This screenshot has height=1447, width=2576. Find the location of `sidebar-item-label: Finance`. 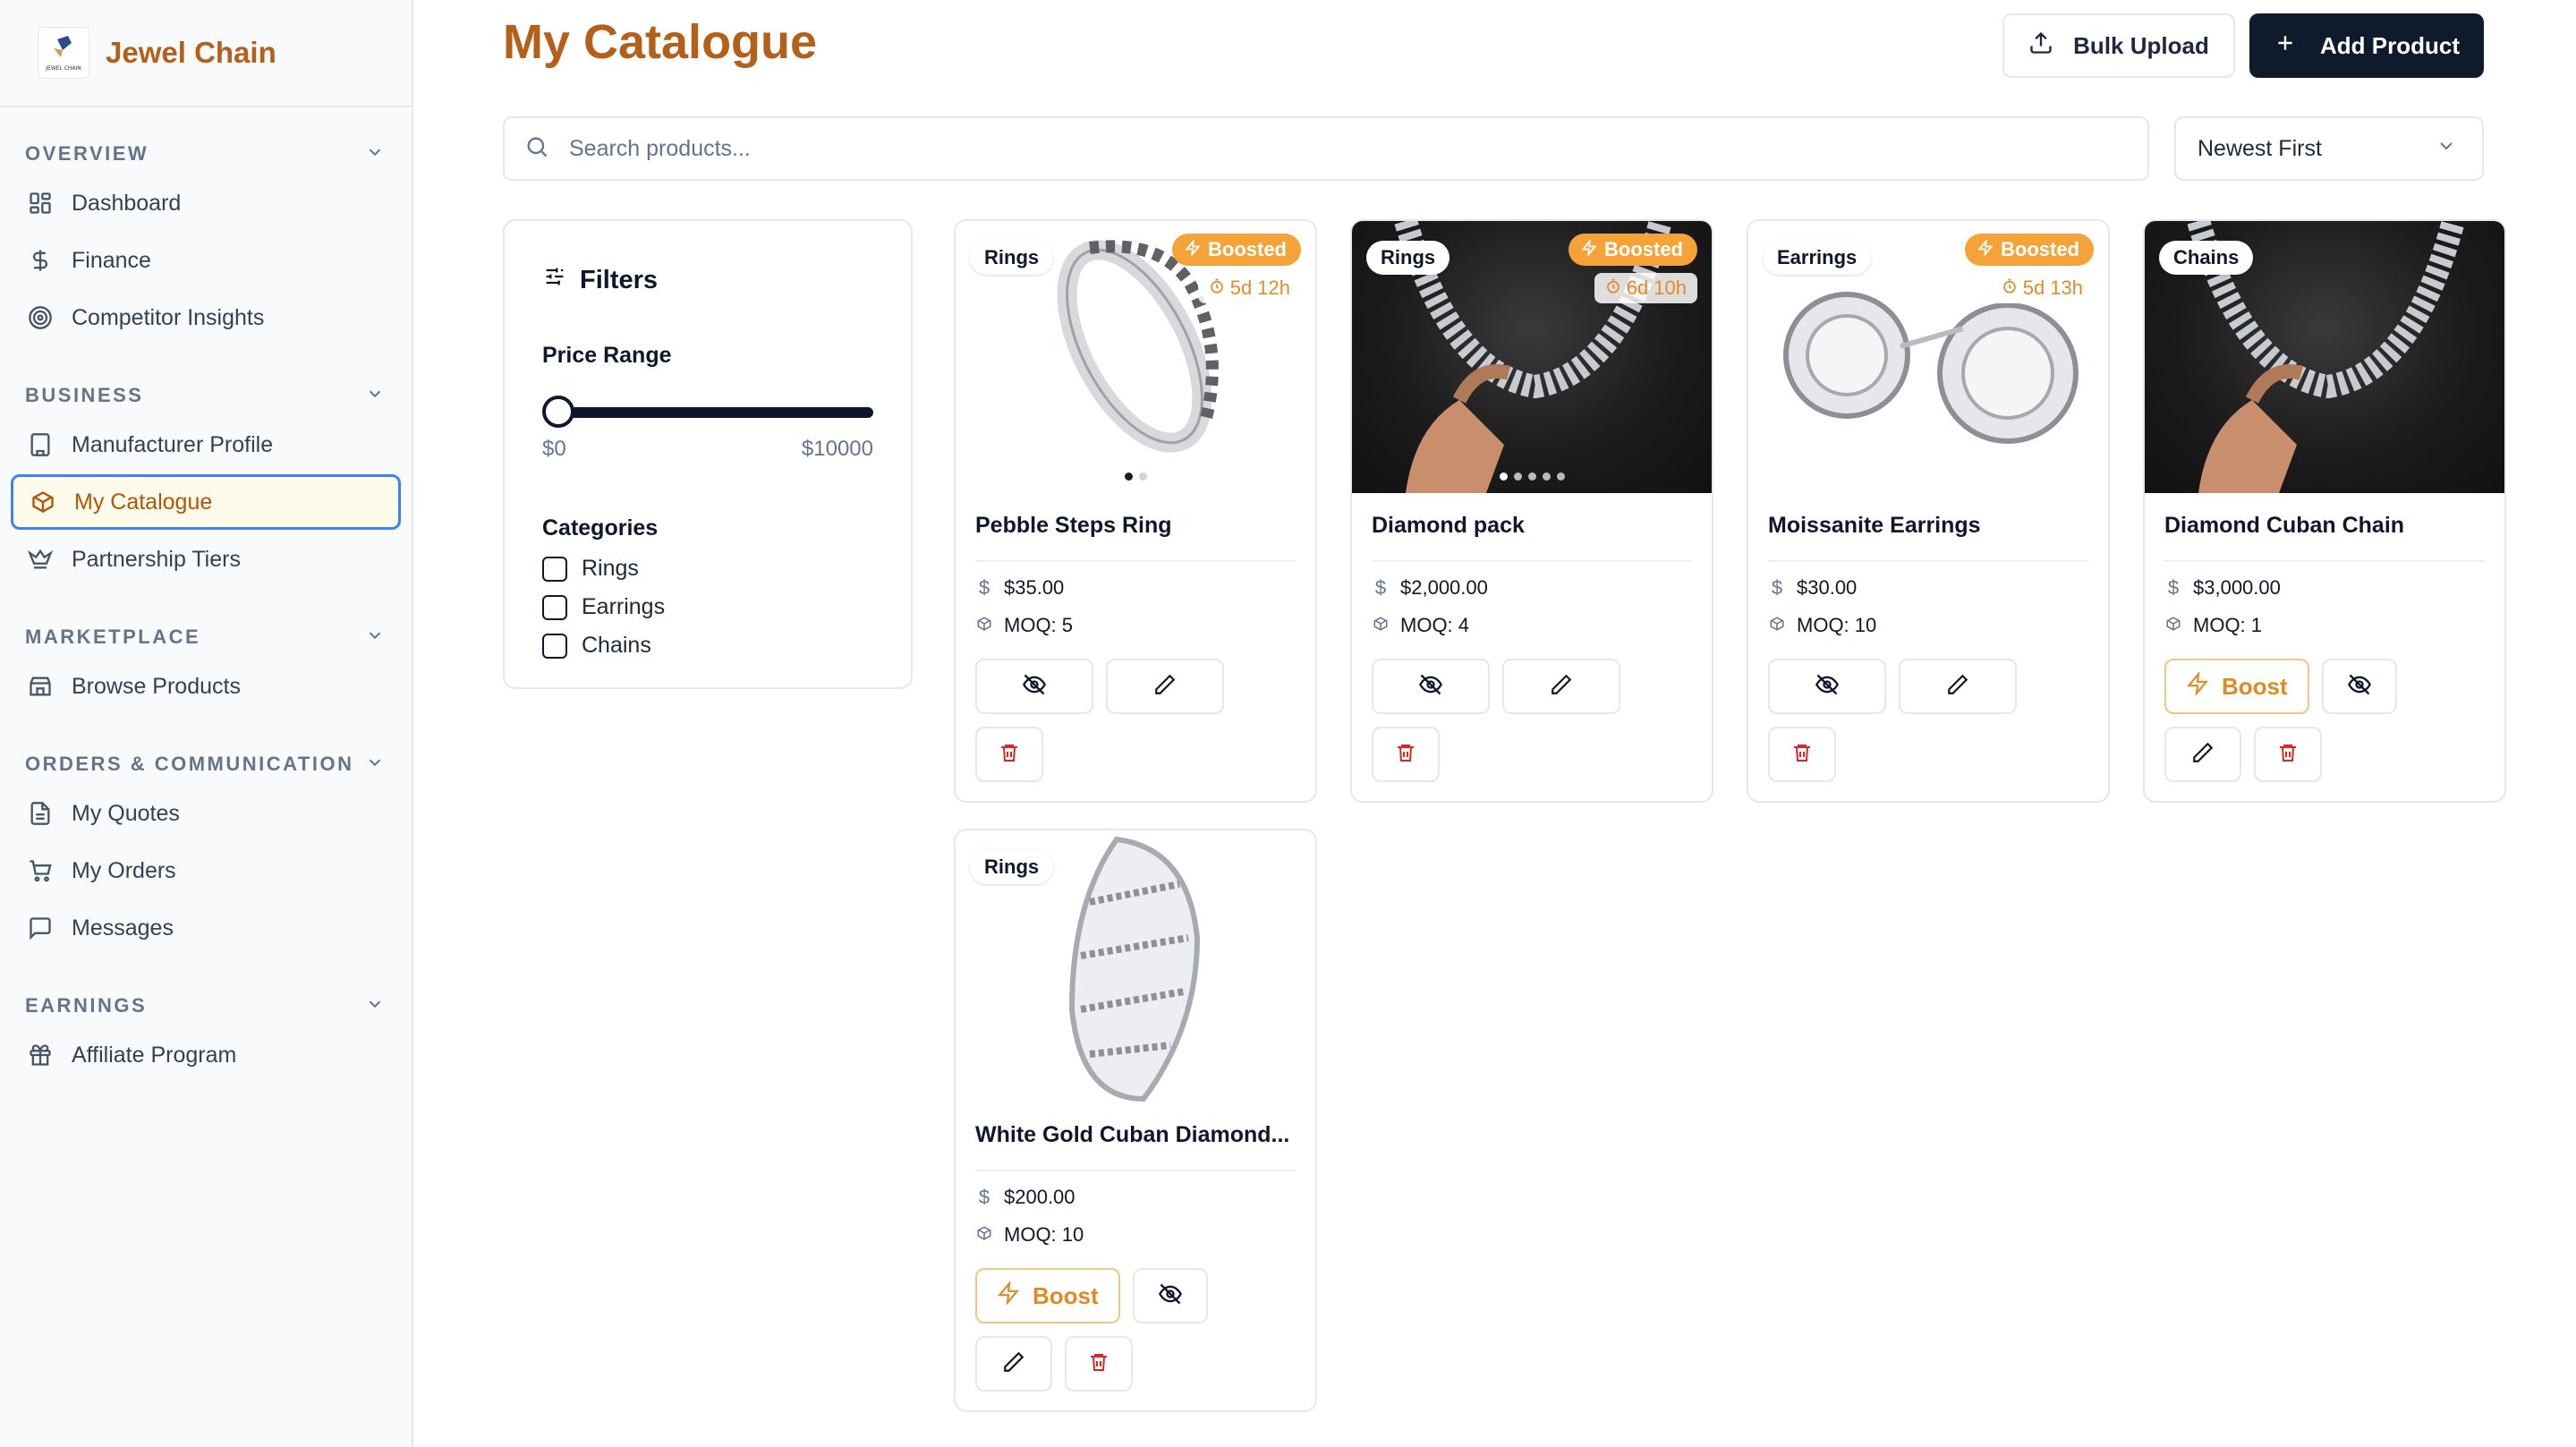

sidebar-item-label: Finance is located at coordinates (111, 260).